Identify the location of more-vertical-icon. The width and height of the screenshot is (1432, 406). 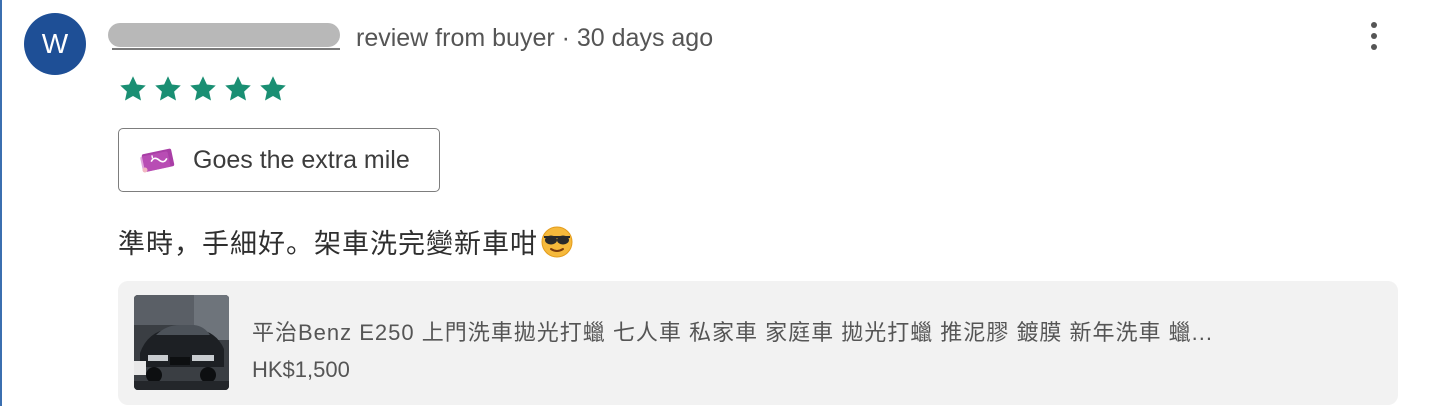
(1374, 36).